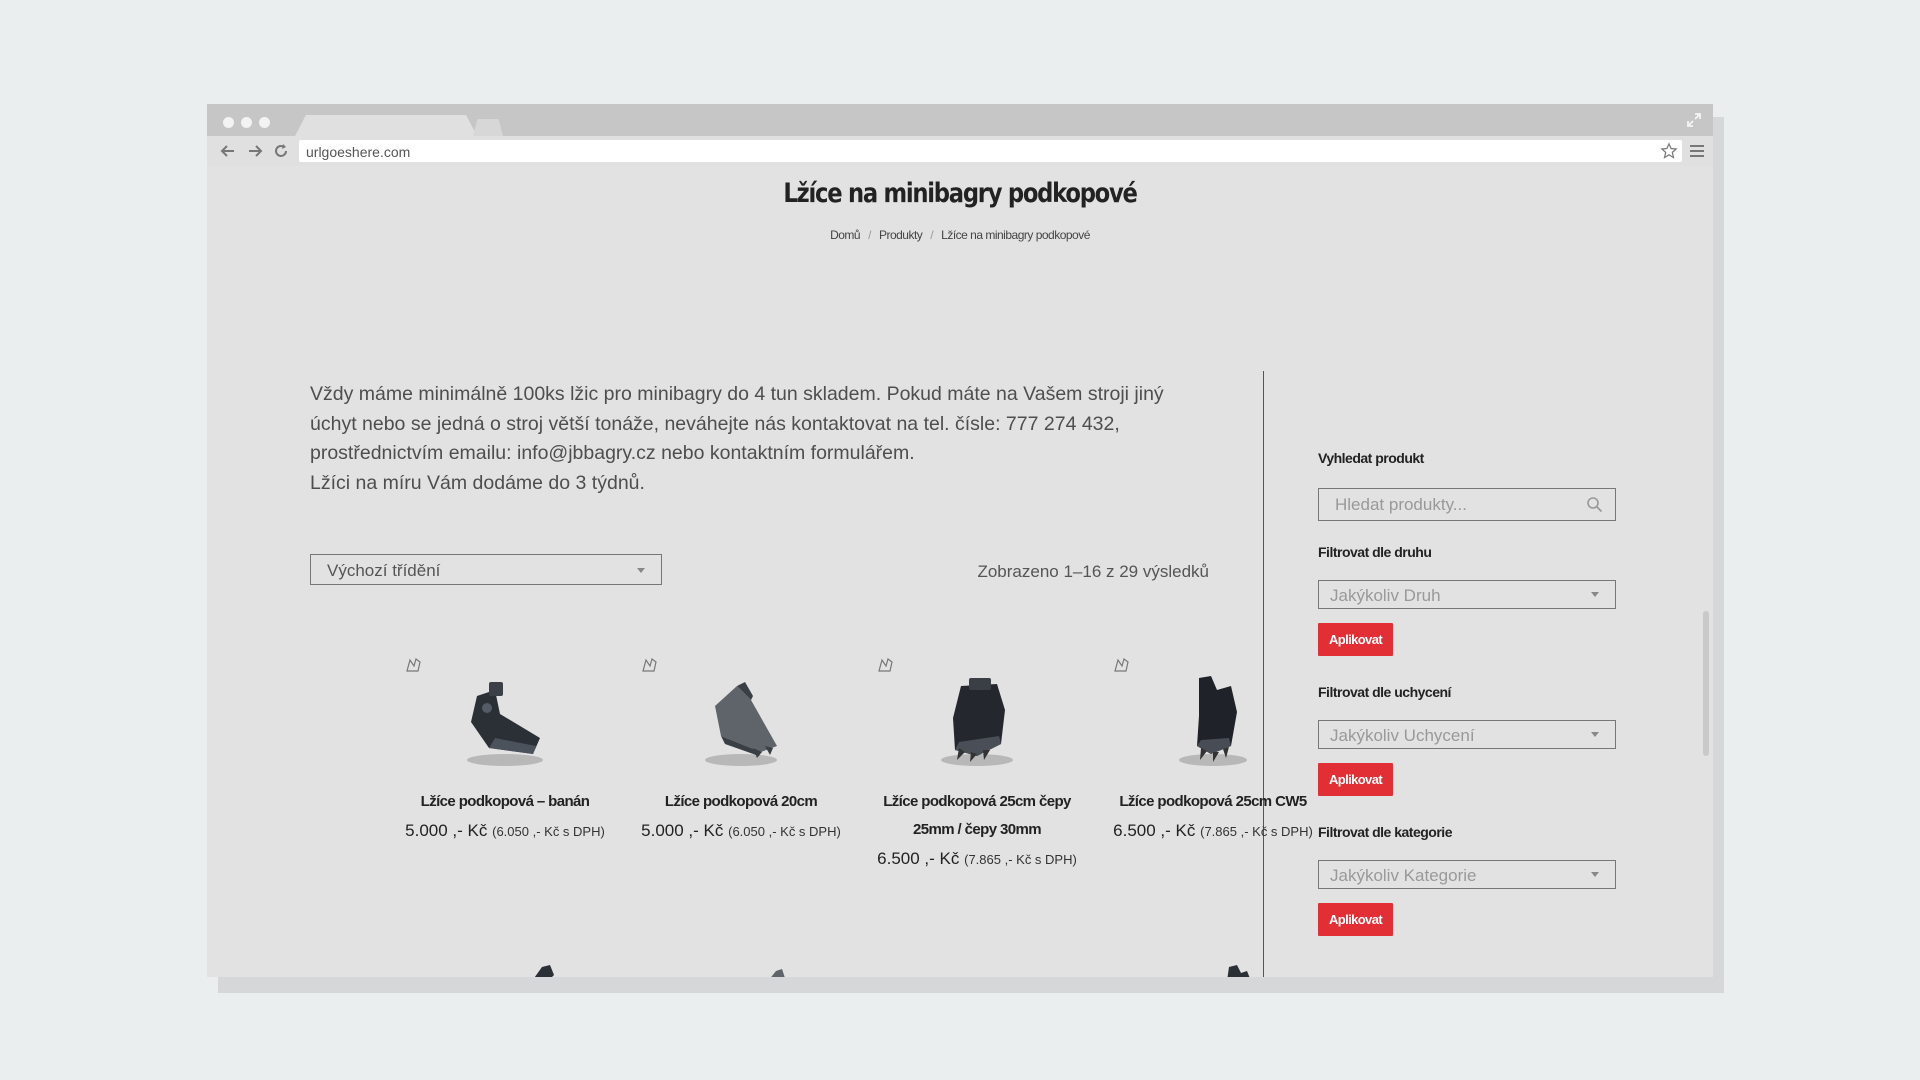  What do you see at coordinates (384, 570) in the screenshot?
I see `sort-select-value: Výchozí třídění` at bounding box center [384, 570].